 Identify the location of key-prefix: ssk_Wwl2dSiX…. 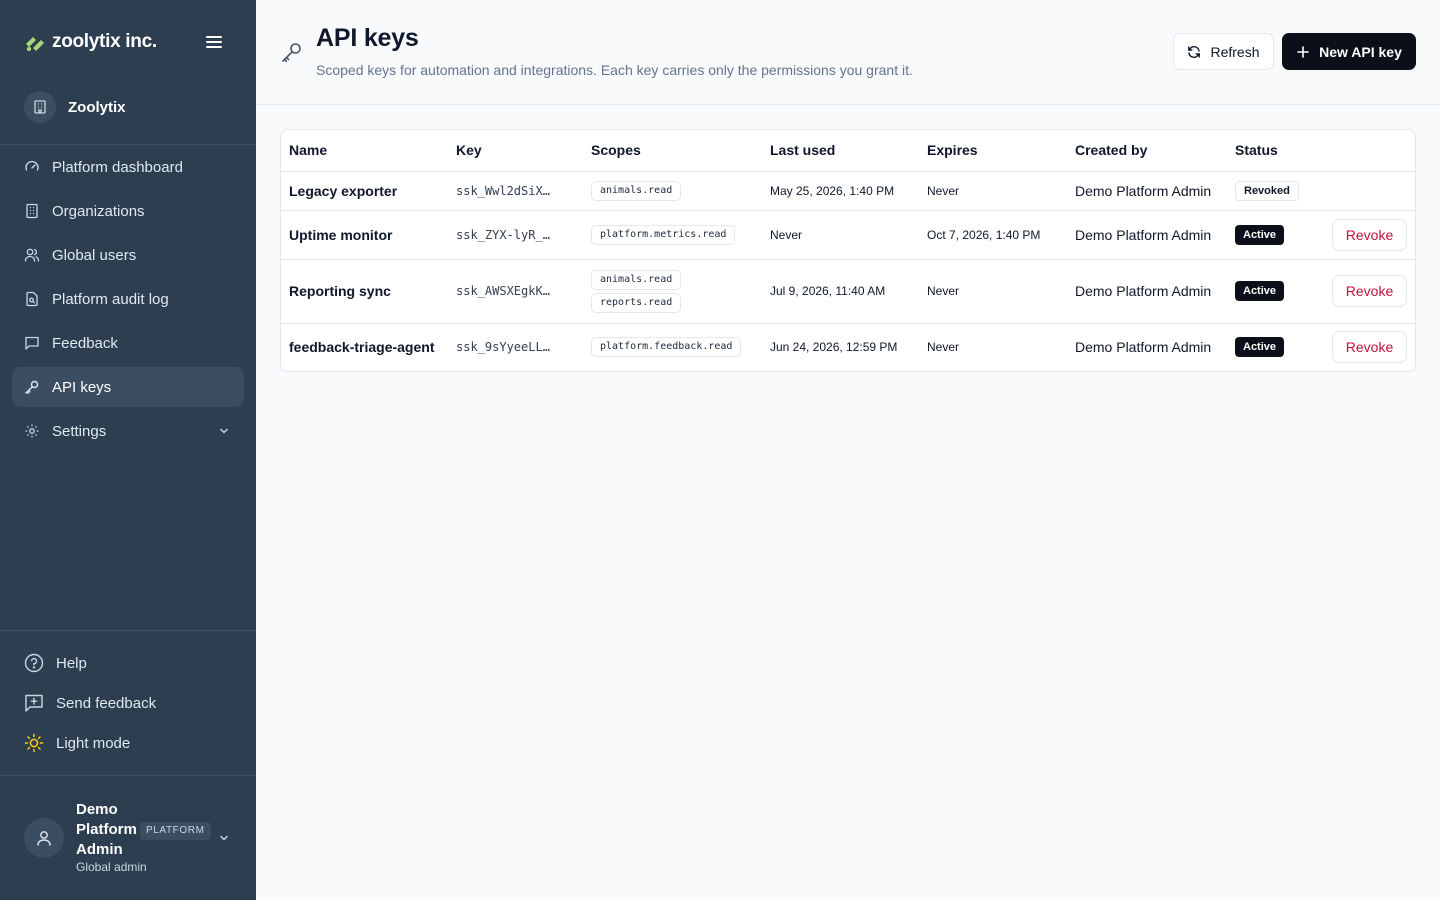
(515, 191).